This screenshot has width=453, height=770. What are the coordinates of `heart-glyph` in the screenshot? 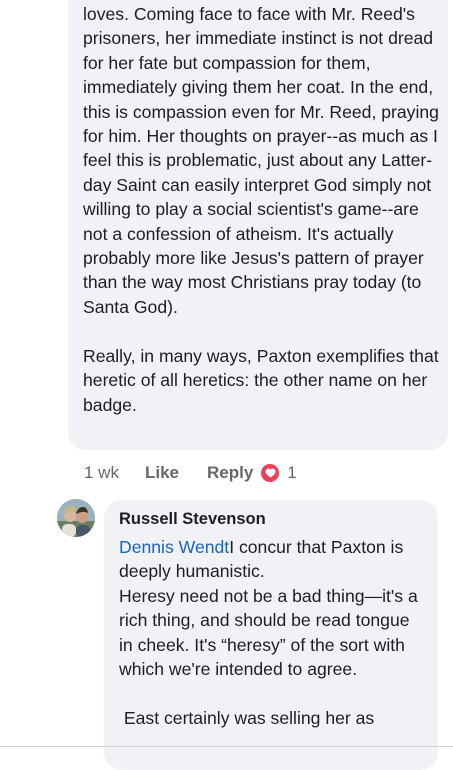 It's located at (270, 473).